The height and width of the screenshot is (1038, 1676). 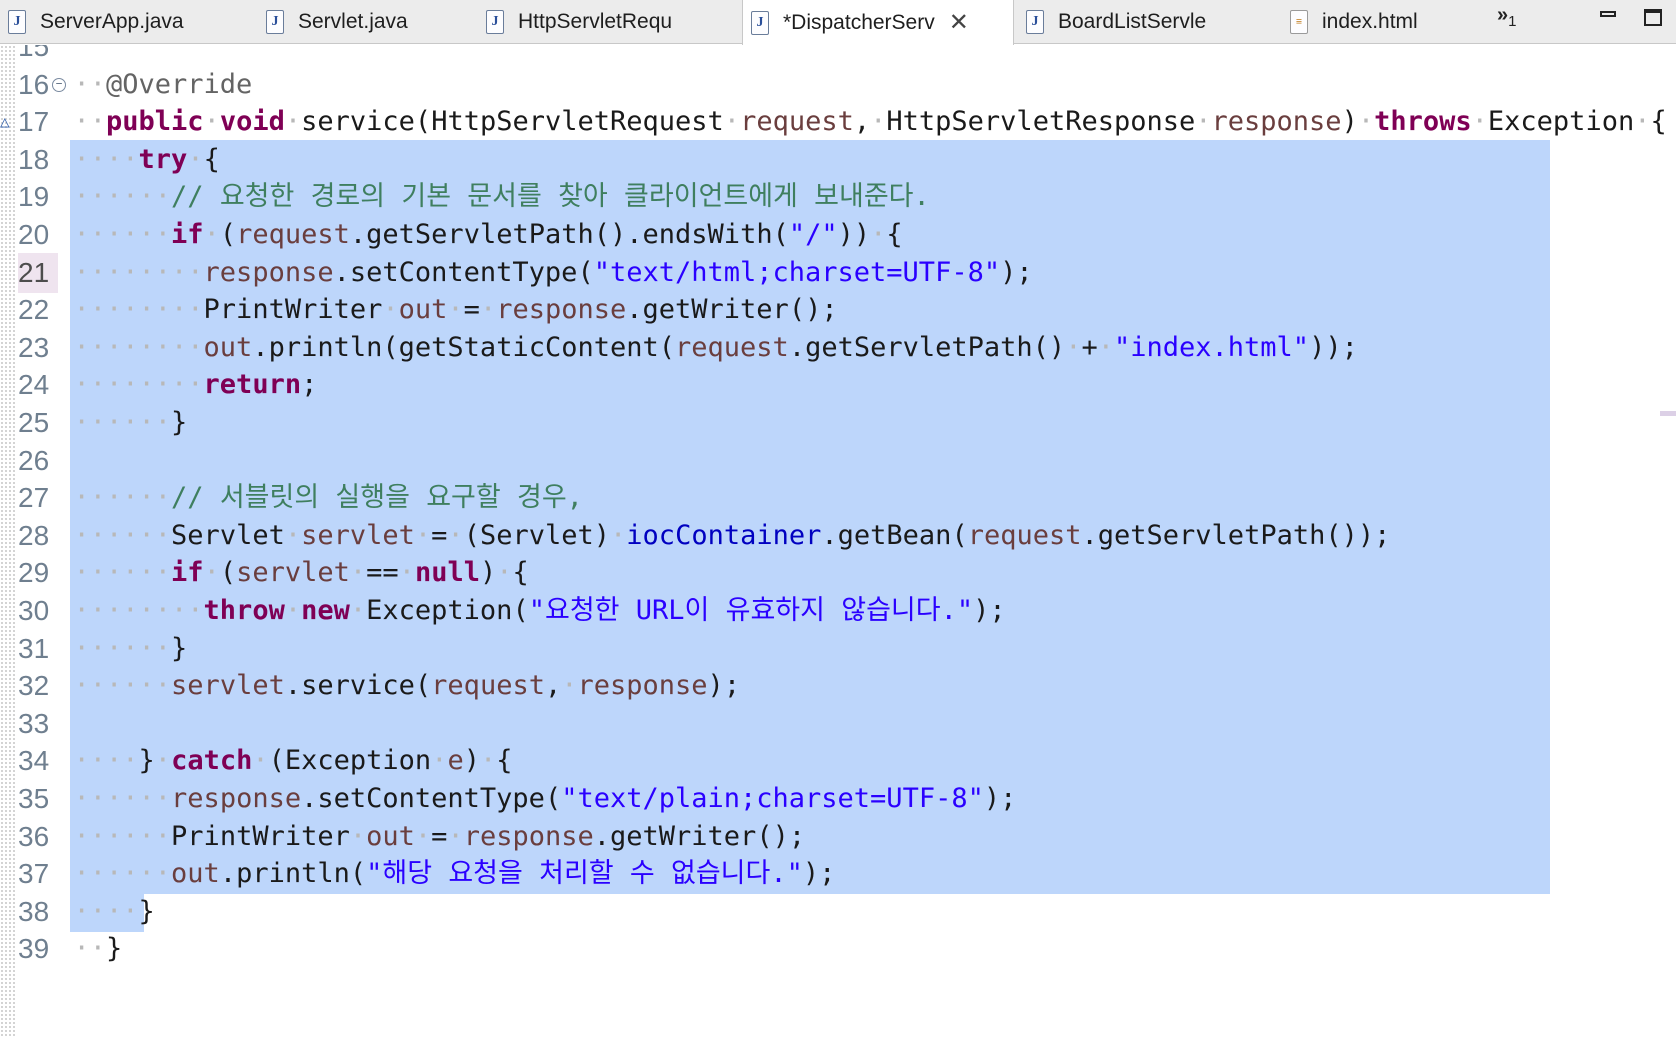 I want to click on line-number: 29, so click(x=34, y=573).